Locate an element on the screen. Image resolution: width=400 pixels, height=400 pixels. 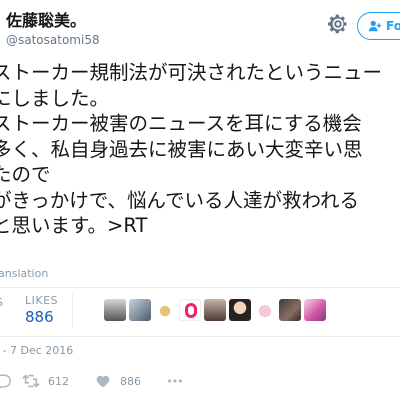
like-count: 886 is located at coordinates (130, 381).